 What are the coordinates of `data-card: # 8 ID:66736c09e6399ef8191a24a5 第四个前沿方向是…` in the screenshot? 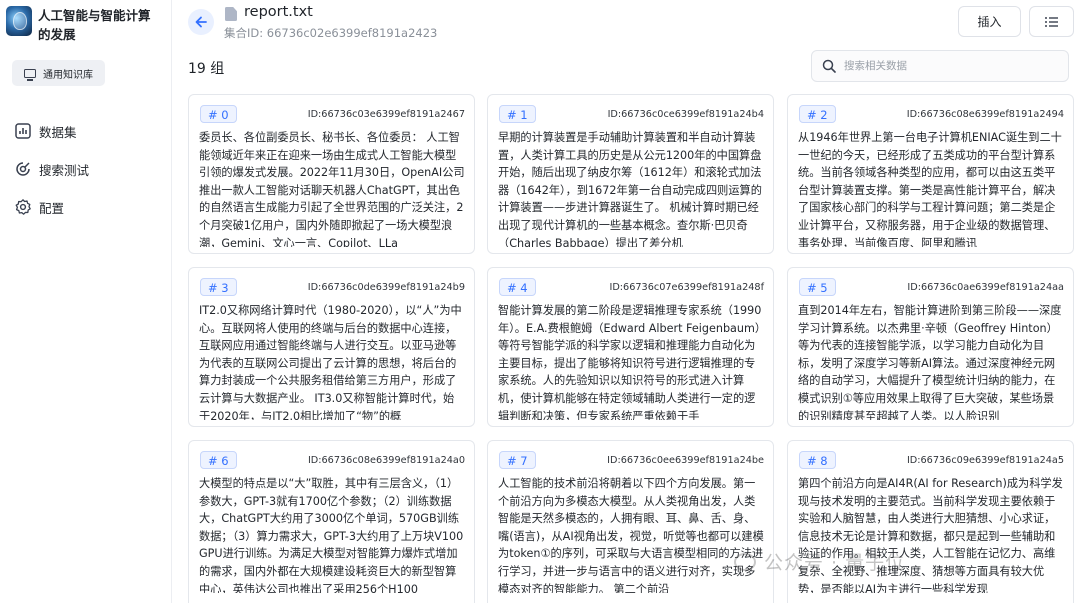 It's located at (930, 521).